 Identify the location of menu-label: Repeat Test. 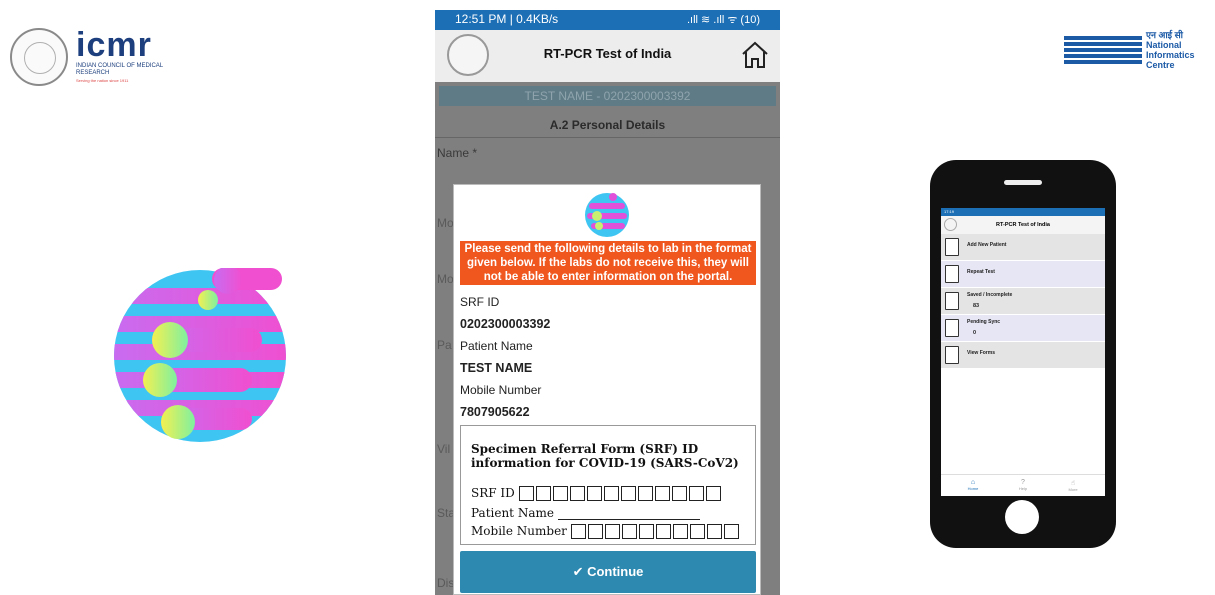
(981, 272).